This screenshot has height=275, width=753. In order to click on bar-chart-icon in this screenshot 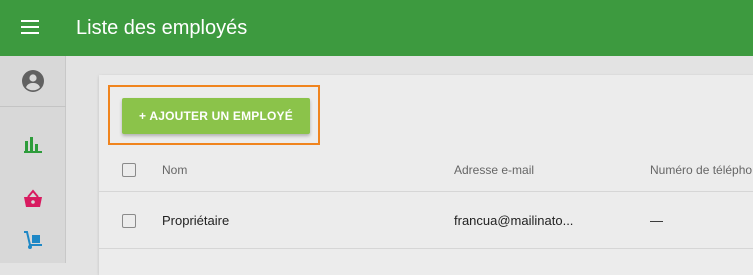, I will do `click(33, 144)`.